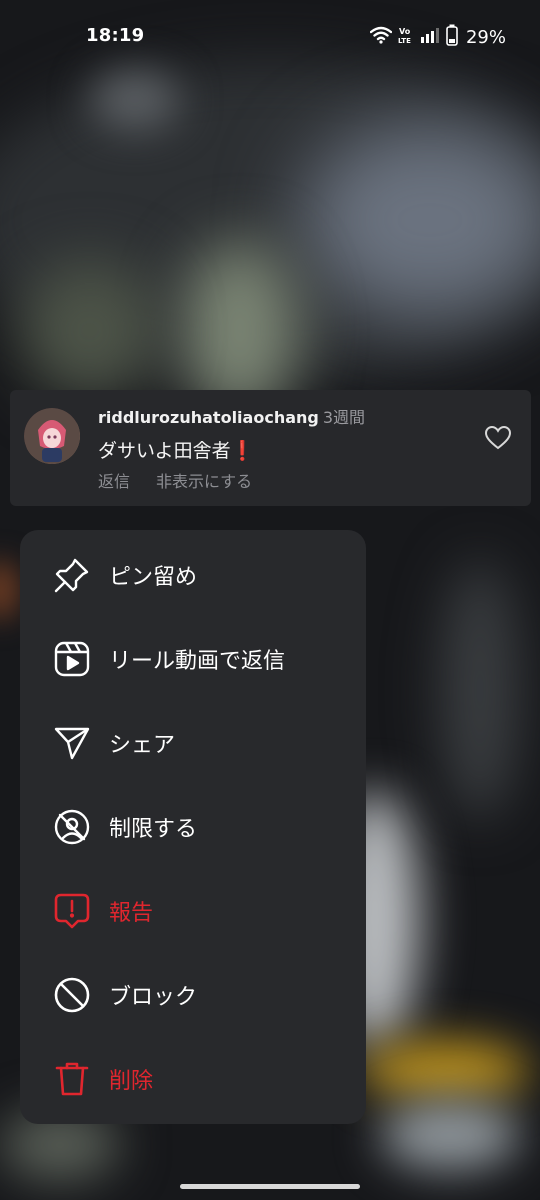 Image resolution: width=540 pixels, height=1200 pixels. I want to click on comment-header: riddlurozuhatoliaochang 3週間, so click(231, 416).